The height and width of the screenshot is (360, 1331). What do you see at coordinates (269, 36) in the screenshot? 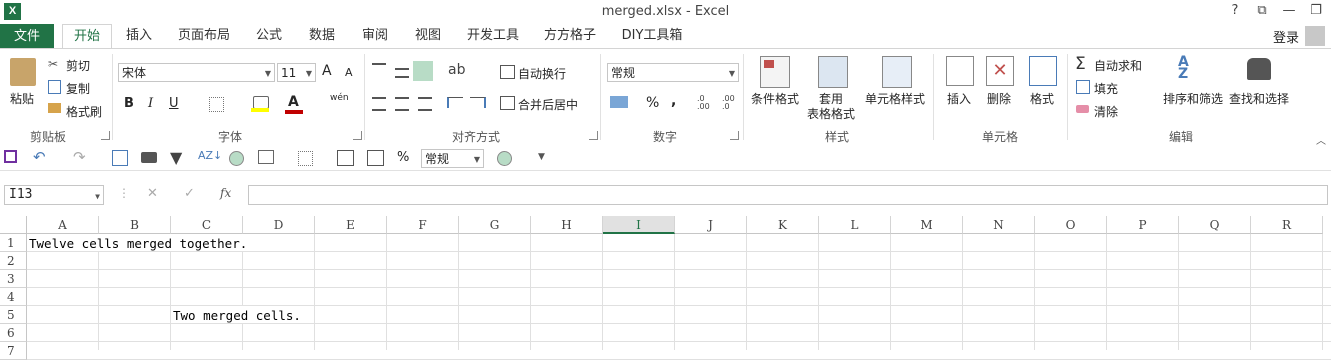
I see `tab-formulas: 公式` at bounding box center [269, 36].